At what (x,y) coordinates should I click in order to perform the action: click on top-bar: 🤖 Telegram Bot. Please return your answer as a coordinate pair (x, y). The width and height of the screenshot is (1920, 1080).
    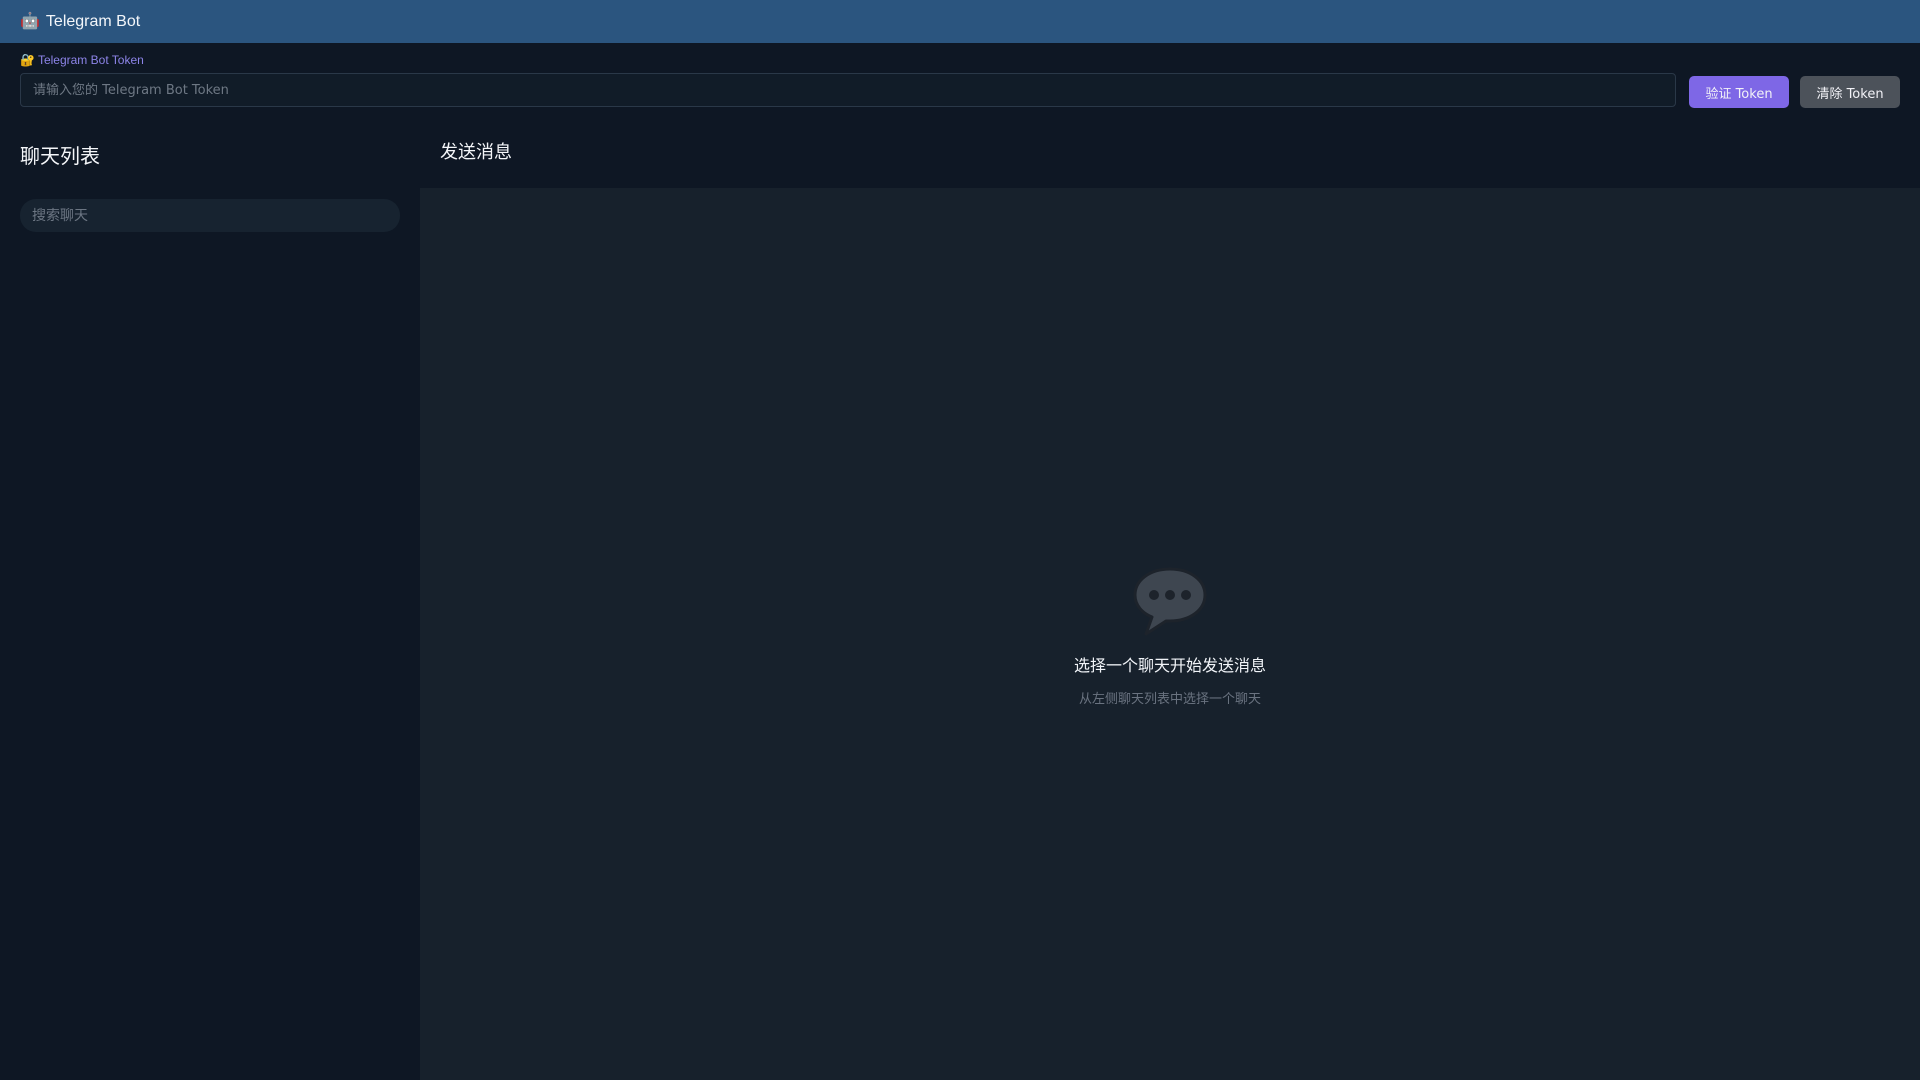
    Looking at the image, I should click on (960, 21).